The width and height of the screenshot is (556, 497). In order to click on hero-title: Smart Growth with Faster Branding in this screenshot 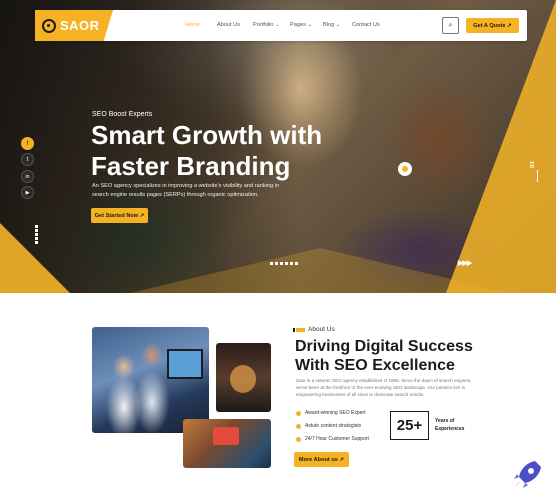, I will do `click(221, 151)`.